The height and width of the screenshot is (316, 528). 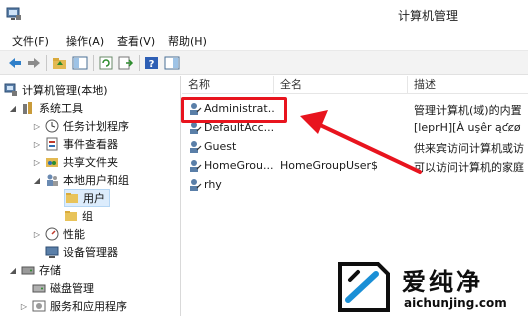 I want to click on tree-item-task-scheduler: ▷ 任务计划程序, so click(x=80, y=126).